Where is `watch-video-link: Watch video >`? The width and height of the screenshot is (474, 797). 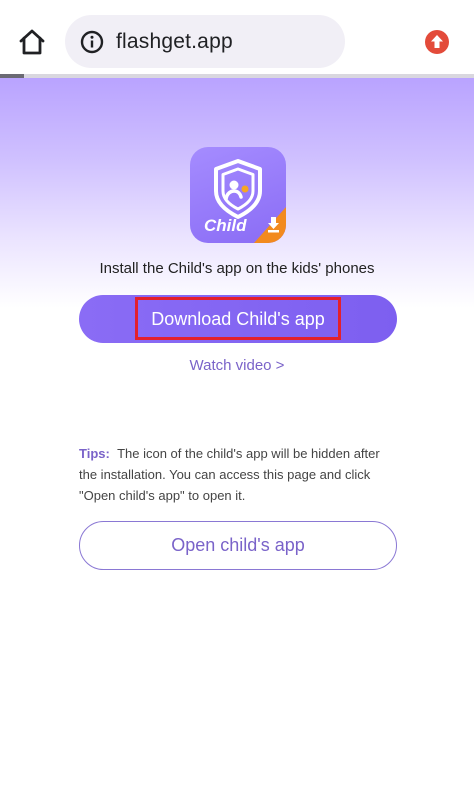
watch-video-link: Watch video > is located at coordinates (237, 365).